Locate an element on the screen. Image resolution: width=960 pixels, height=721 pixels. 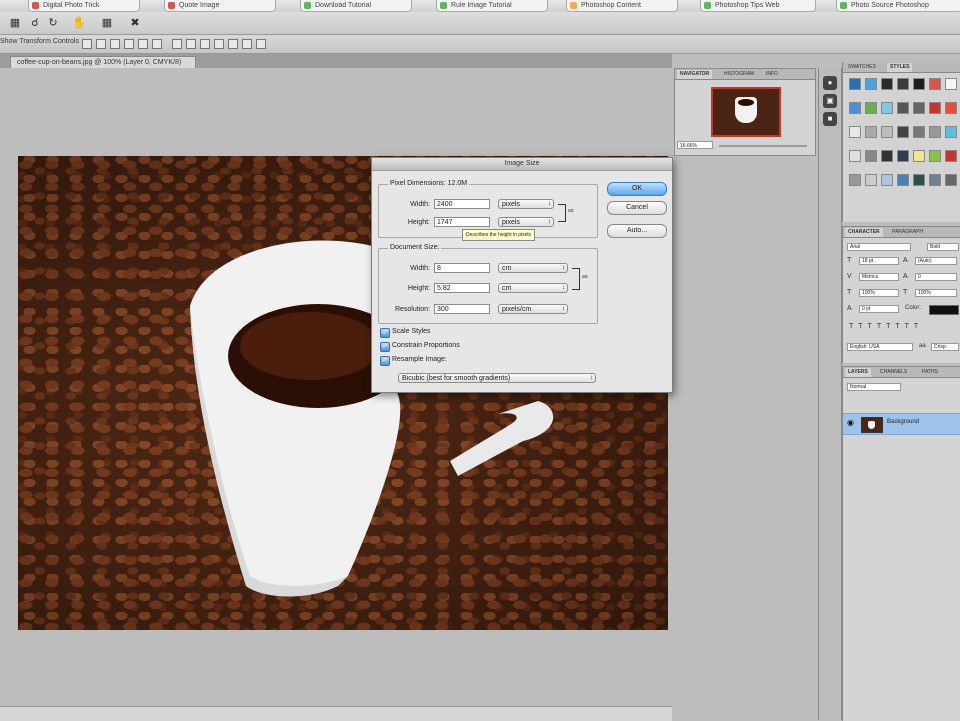
horizontal-scale-field: 100% is located at coordinates (936, 293).